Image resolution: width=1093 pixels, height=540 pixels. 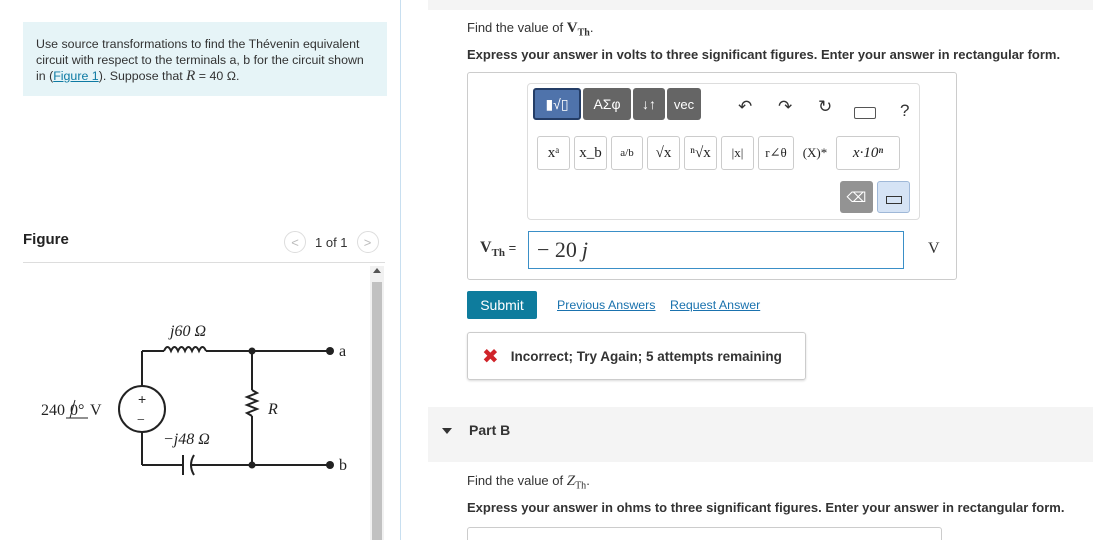 What do you see at coordinates (75, 76) in the screenshot?
I see `figure-link: Figure 1` at bounding box center [75, 76].